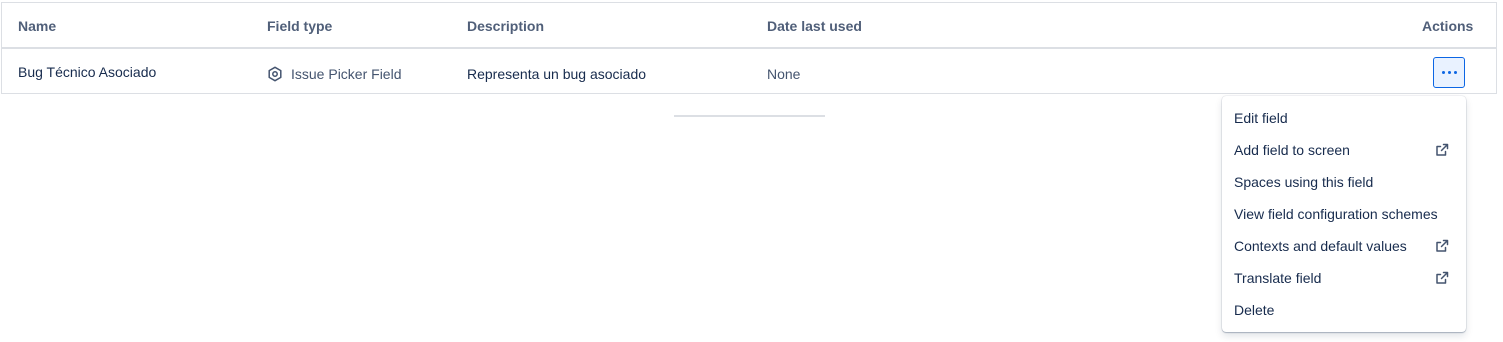  I want to click on field-type-cell: Issue Picker Field, so click(334, 74).